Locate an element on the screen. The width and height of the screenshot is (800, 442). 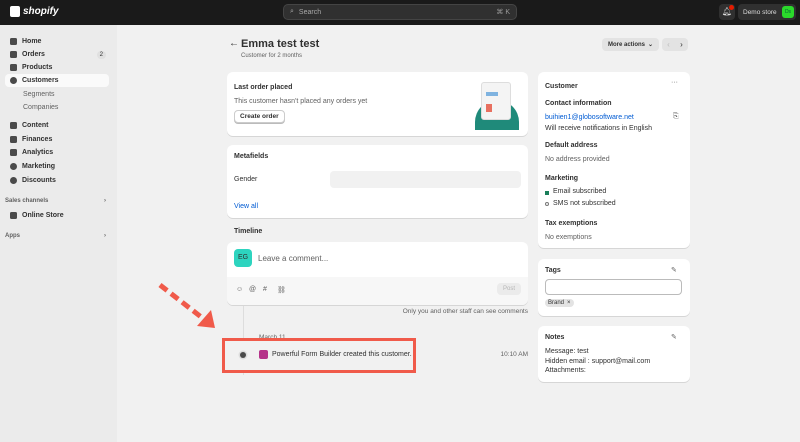
sidebar-item-orders: Orders 2 is located at coordinates (57, 54).